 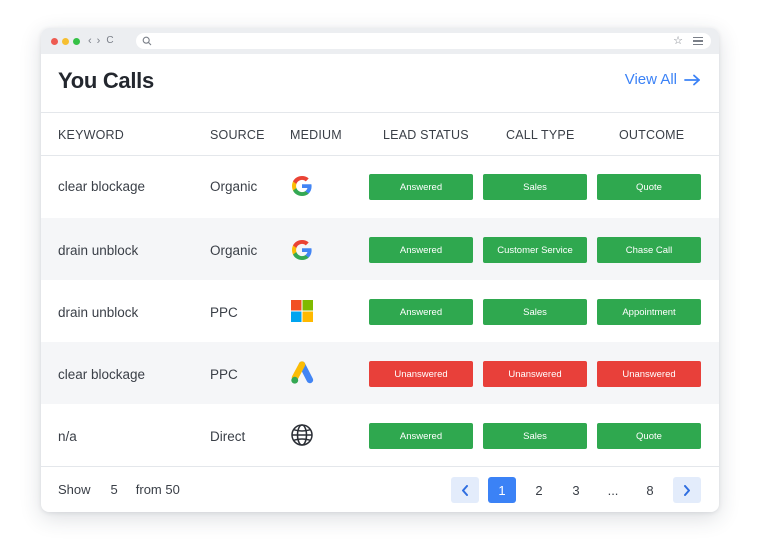 I want to click on view-all-link: View All, so click(x=663, y=79).